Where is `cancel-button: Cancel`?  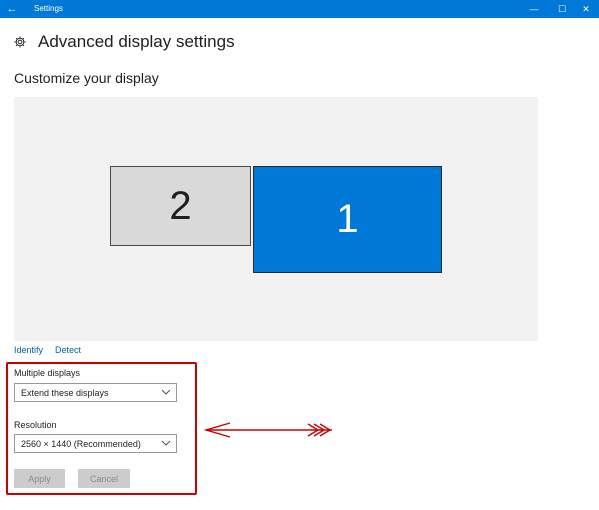 cancel-button: Cancel is located at coordinates (104, 478).